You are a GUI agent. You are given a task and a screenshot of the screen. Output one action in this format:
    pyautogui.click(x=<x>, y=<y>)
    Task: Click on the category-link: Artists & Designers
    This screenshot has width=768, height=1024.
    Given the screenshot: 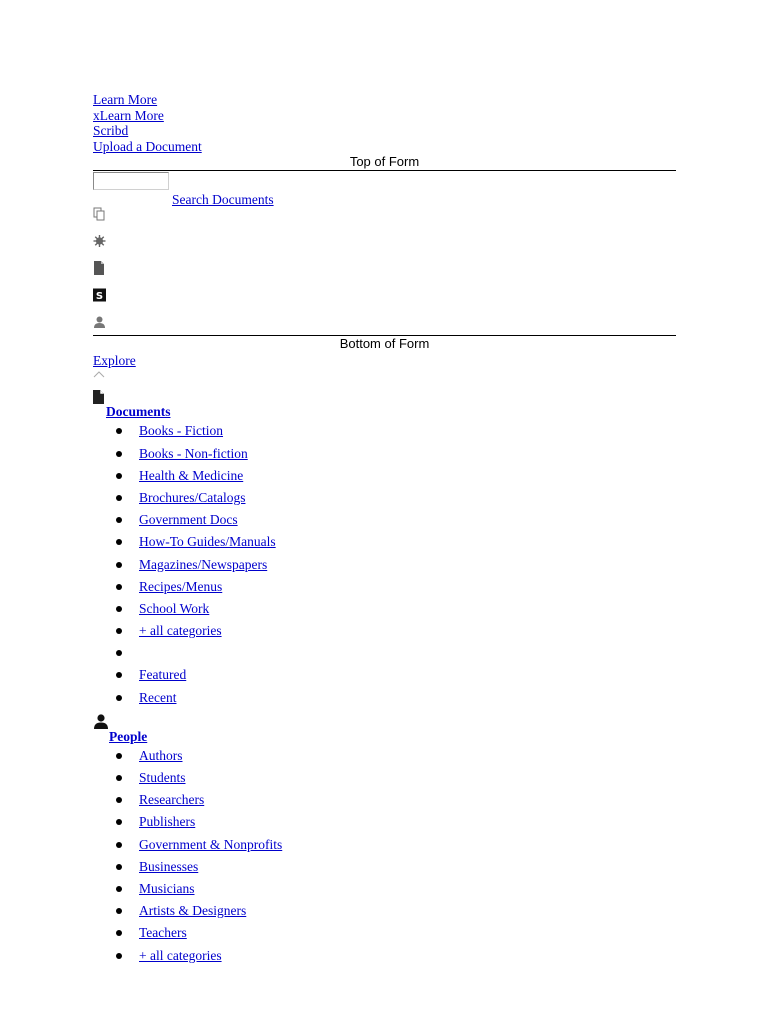 What is the action you would take?
    pyautogui.click(x=192, y=910)
    